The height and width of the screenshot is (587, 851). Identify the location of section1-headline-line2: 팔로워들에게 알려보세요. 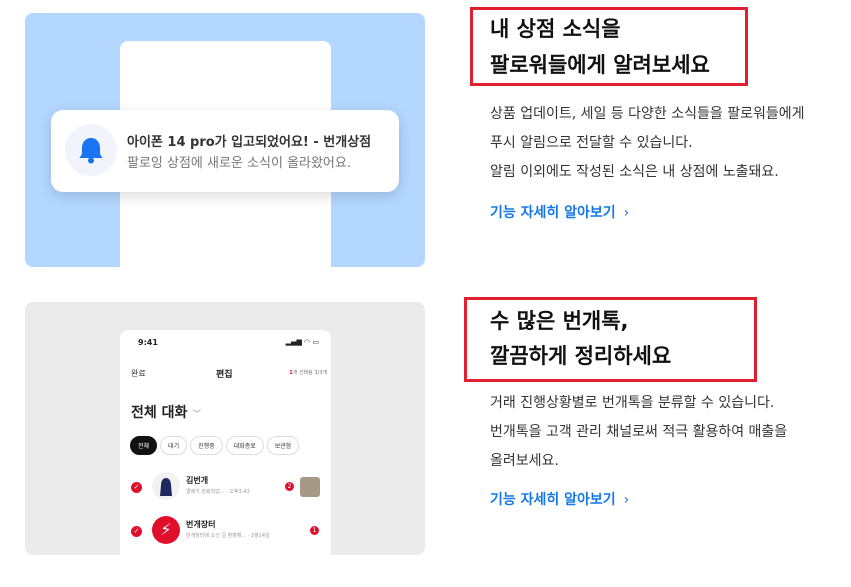
(600, 65).